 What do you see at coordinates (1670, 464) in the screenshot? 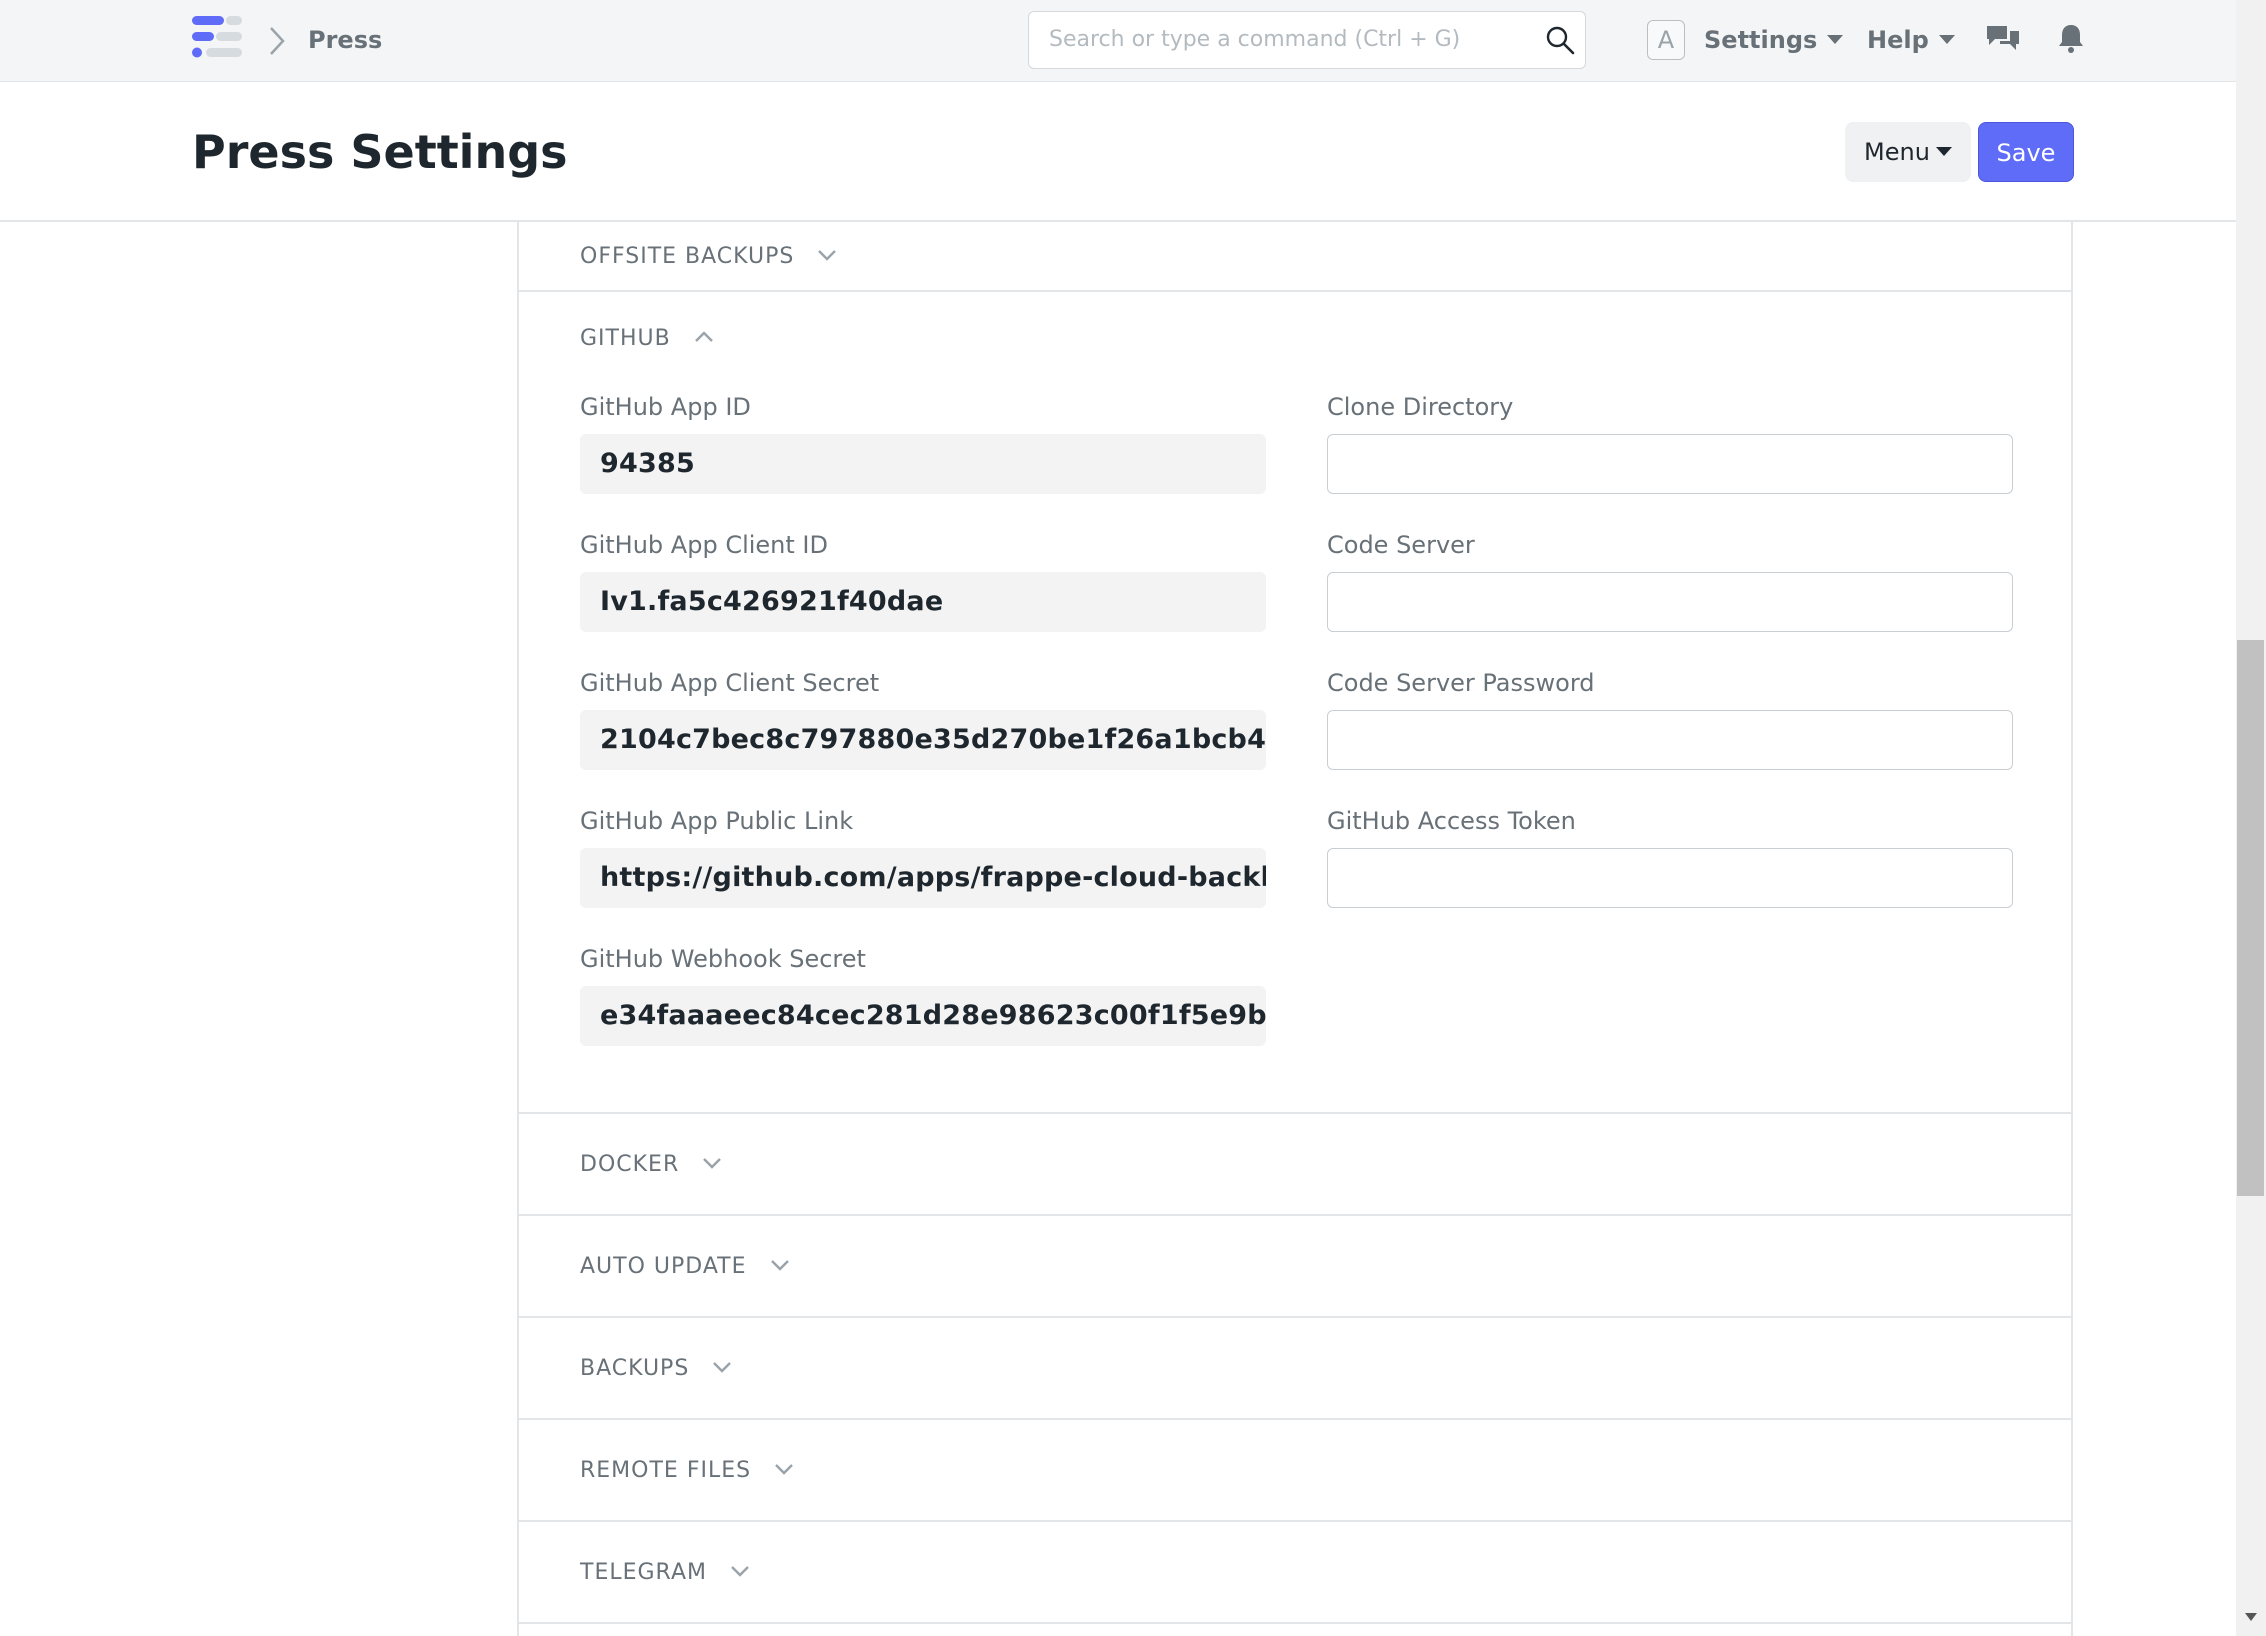
I see `clone-directory-input` at bounding box center [1670, 464].